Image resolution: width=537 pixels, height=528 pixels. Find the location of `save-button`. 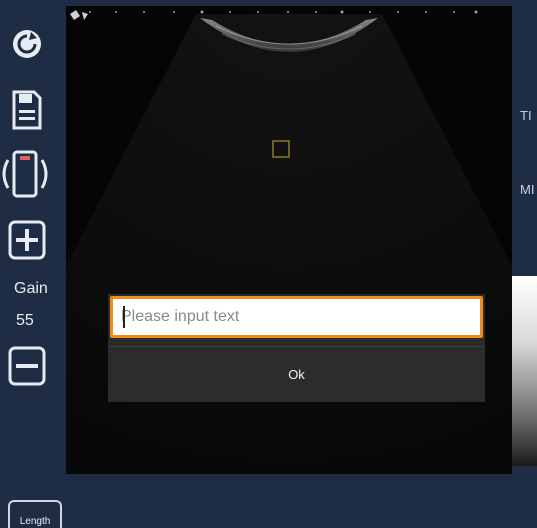

save-button is located at coordinates (27, 110).